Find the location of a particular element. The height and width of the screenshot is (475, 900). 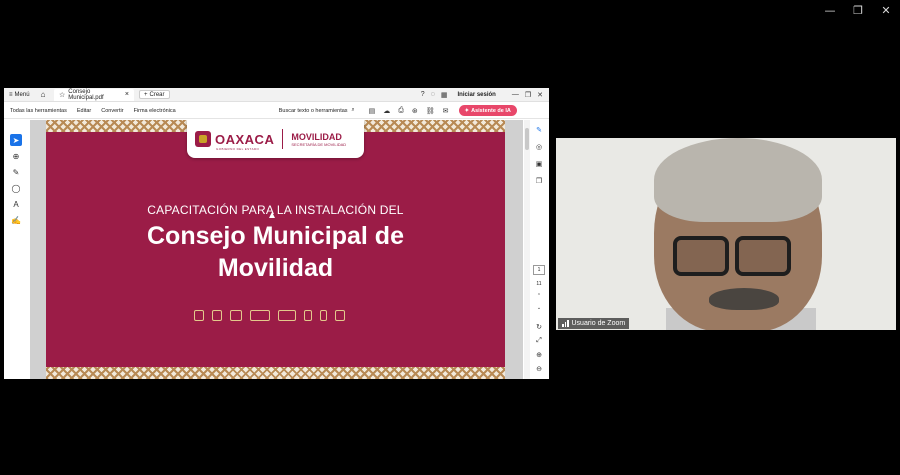

create-label: Crear is located at coordinates (157, 94).